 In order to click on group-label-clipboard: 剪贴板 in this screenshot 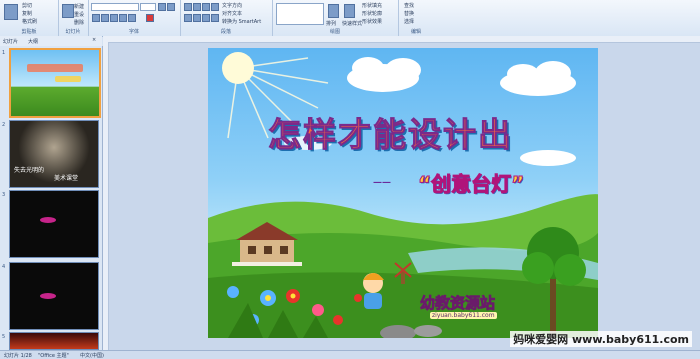, I will do `click(29, 32)`.